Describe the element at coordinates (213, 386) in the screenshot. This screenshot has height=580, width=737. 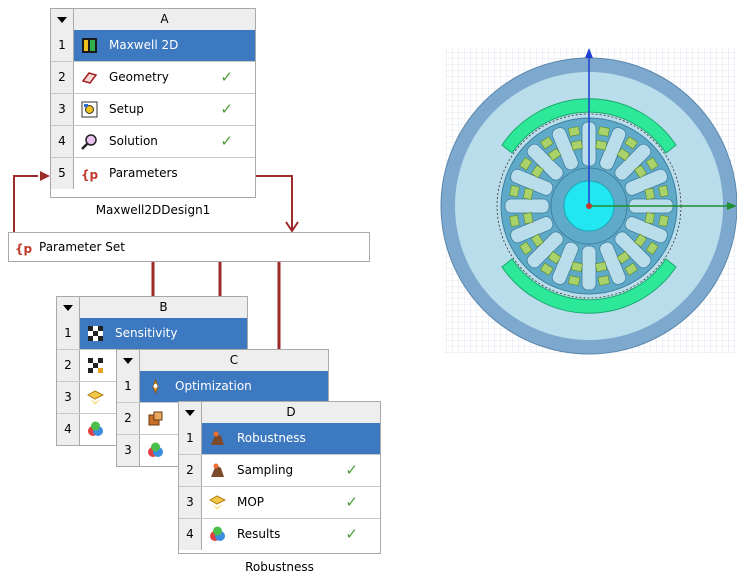
I see `row-label: Optimization` at that location.